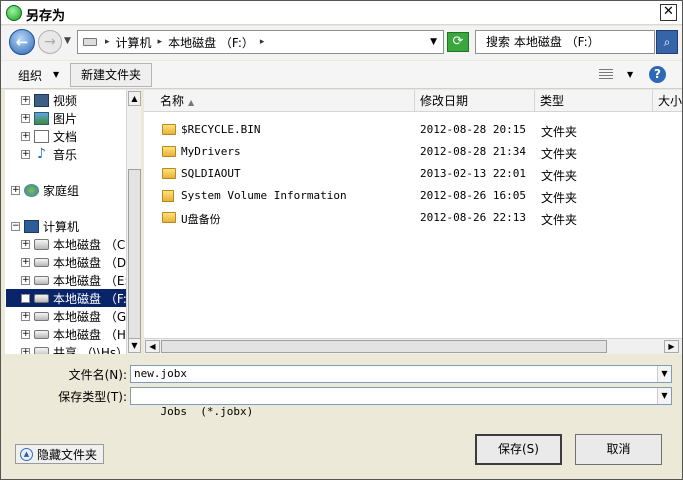 This screenshot has width=683, height=480. What do you see at coordinates (671, 346) in the screenshot?
I see `scroll-right-icon: ▶` at bounding box center [671, 346].